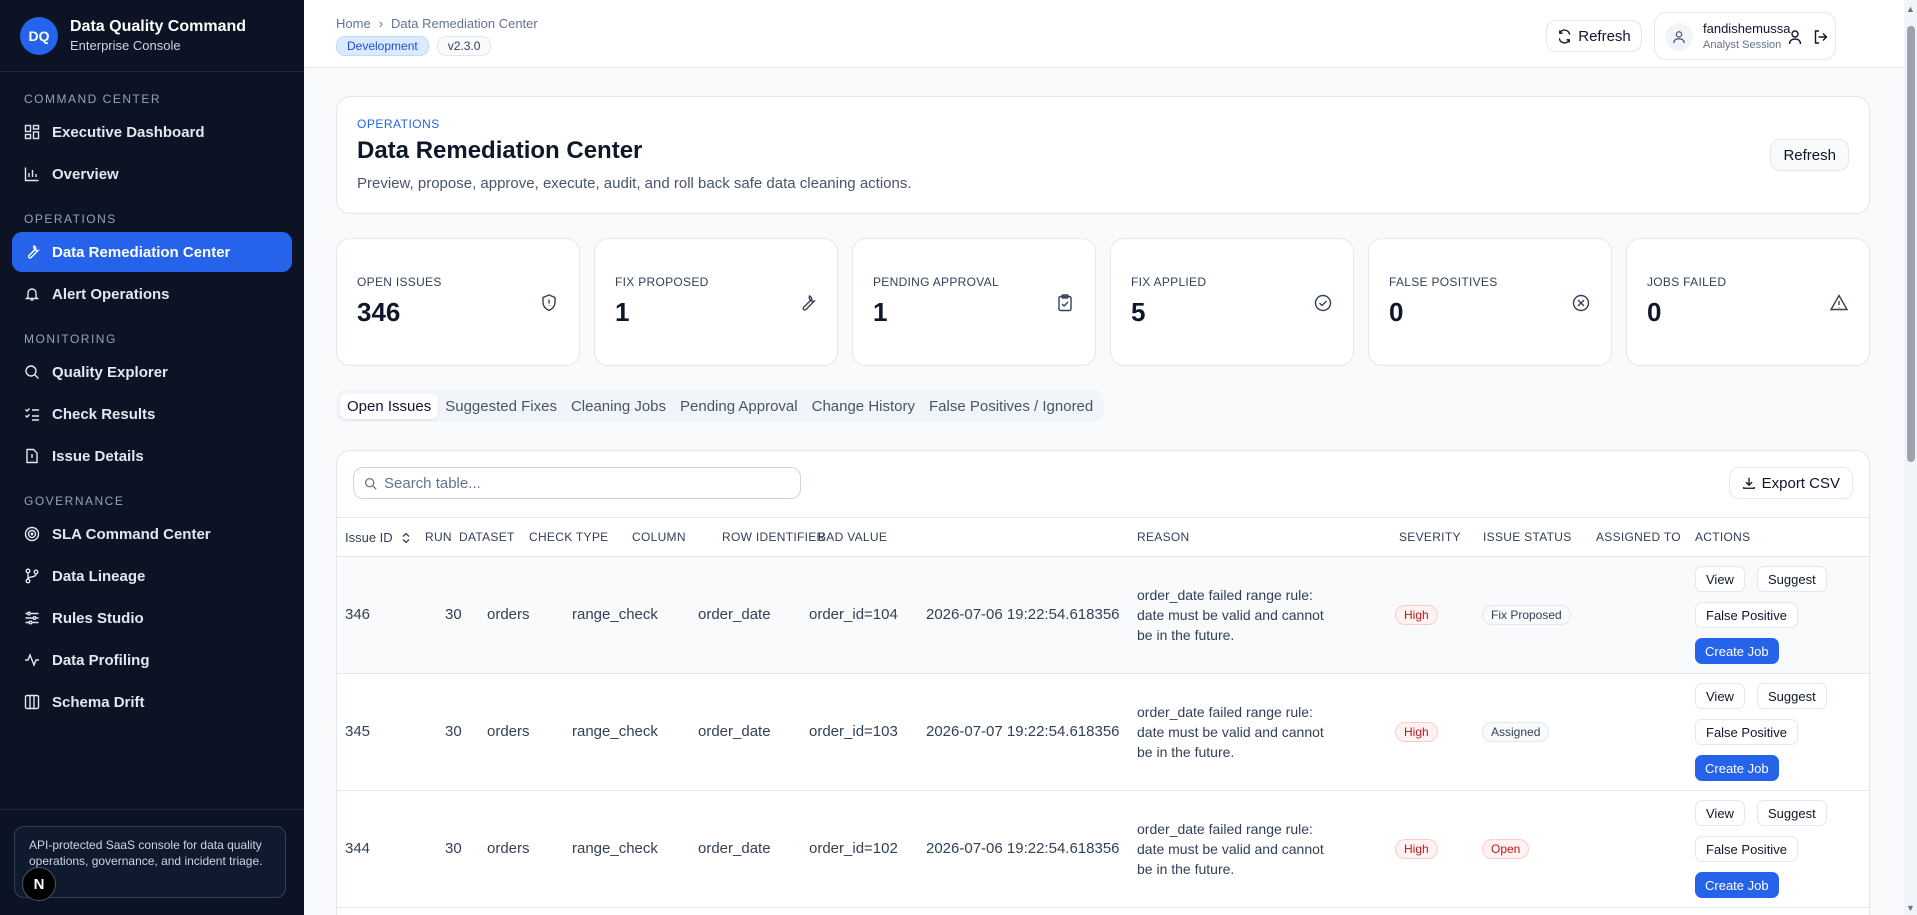 The height and width of the screenshot is (915, 1917). I want to click on cell-dataset: orders, so click(508, 614).